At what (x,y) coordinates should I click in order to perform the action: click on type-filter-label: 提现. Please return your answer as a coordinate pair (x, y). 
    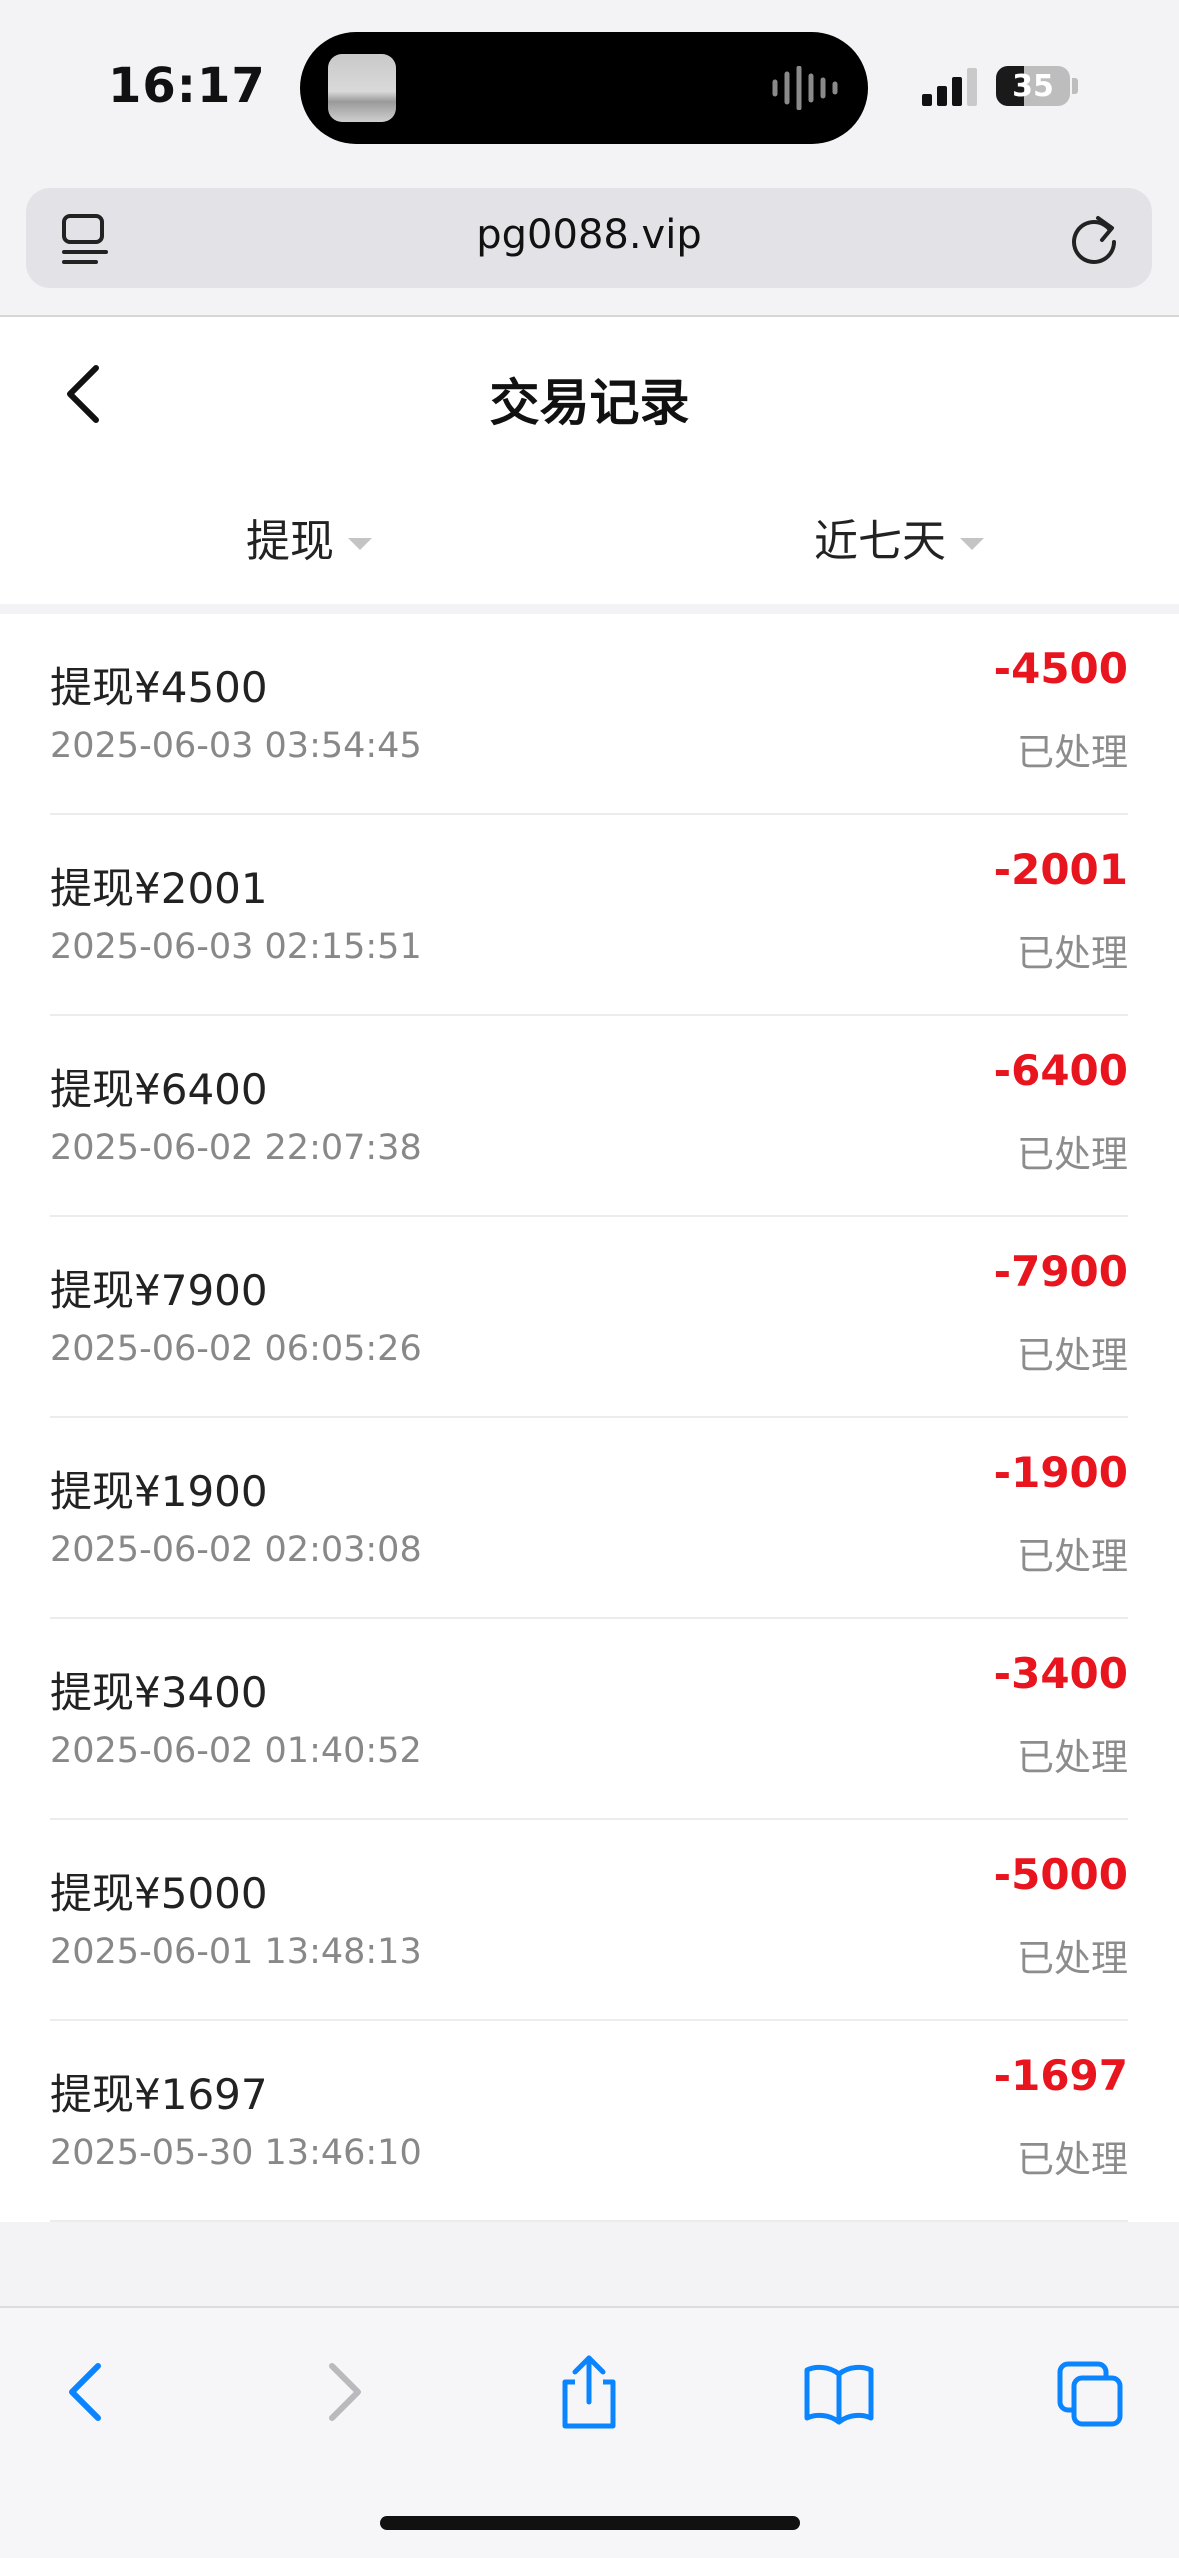
    Looking at the image, I should click on (290, 541).